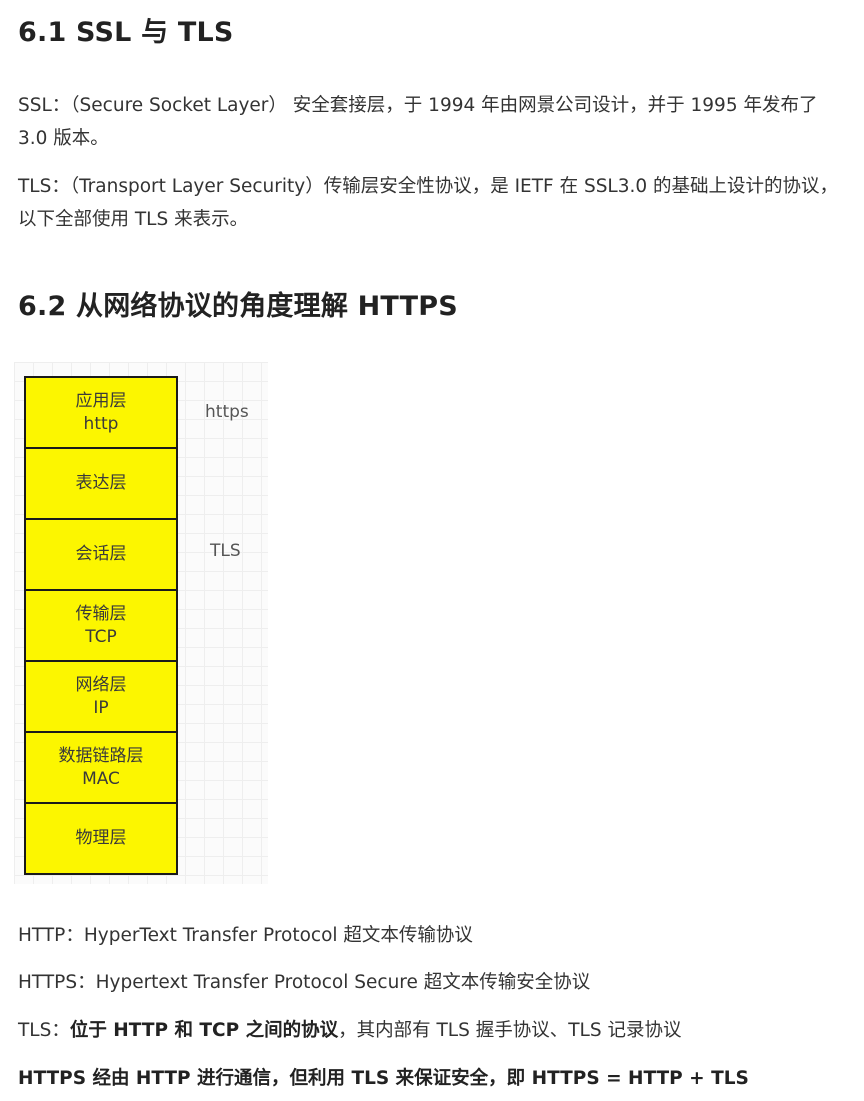  I want to click on tls-label: TLS, so click(225, 551).